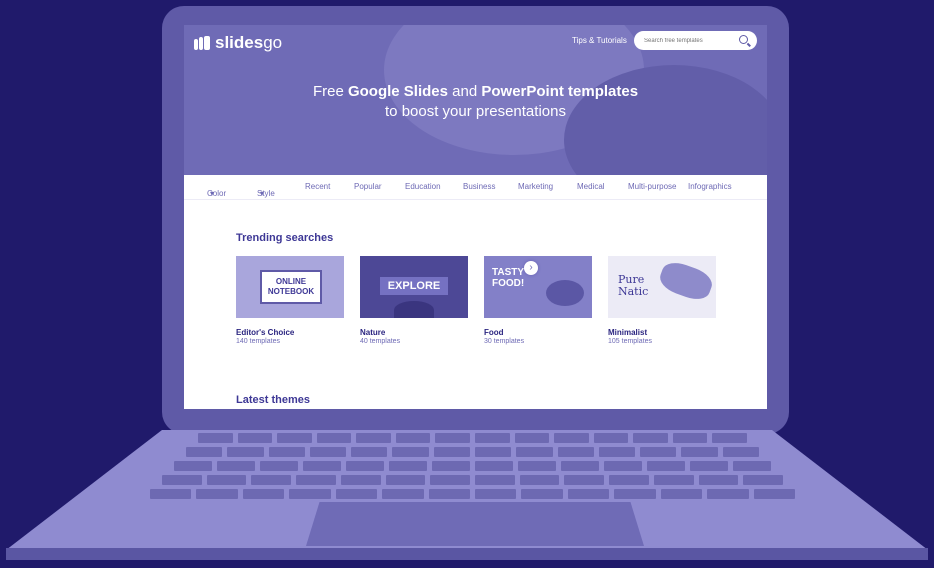  I want to click on search-icon, so click(743, 39).